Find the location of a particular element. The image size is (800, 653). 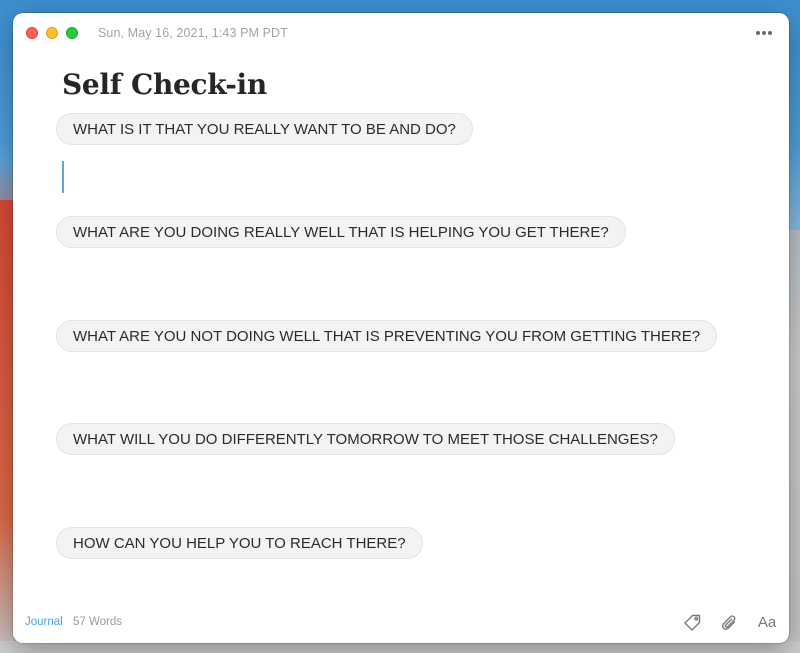

desktop-wallpaper-edge is located at coordinates (7, 426).